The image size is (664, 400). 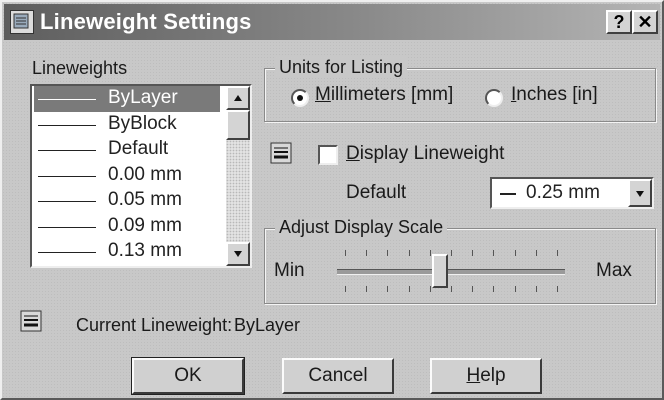 I want to click on lineweight-item-label: Default, so click(x=138, y=148).